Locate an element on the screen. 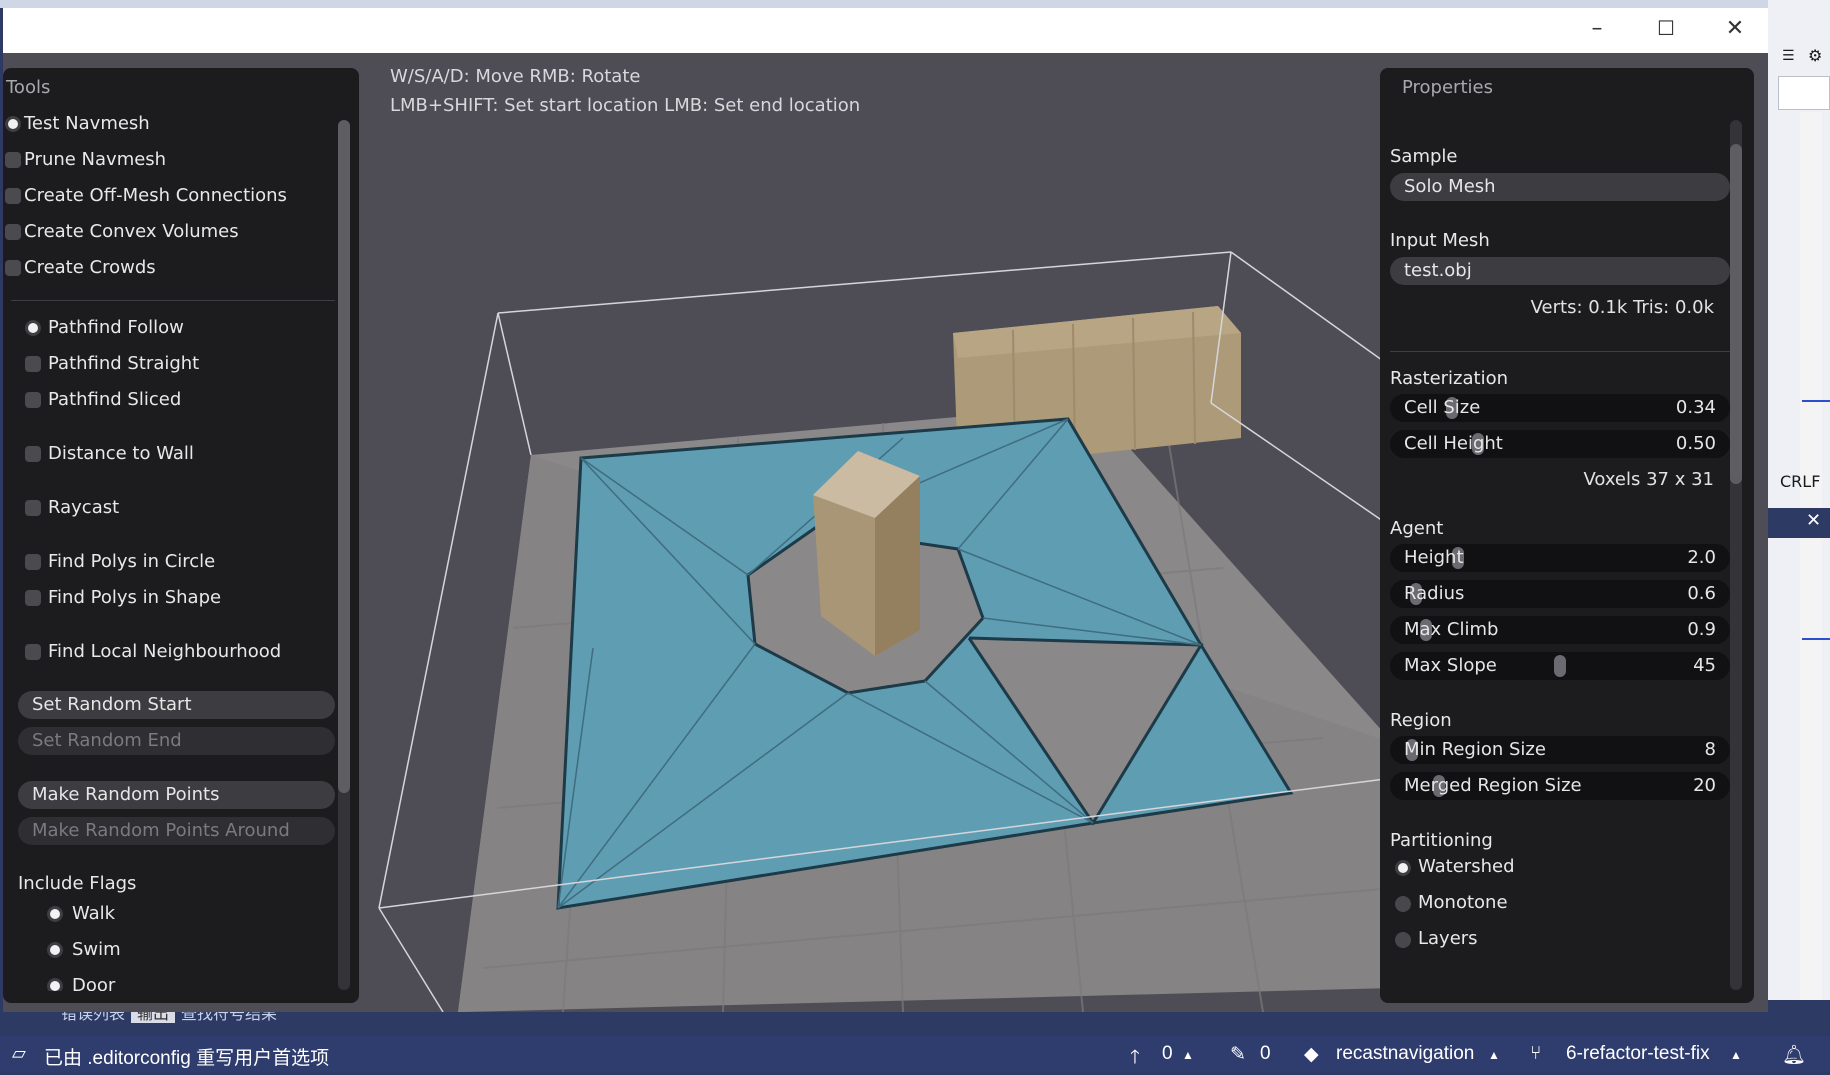 This screenshot has height=1075, width=1830. min-region-size-label: Min Region Size is located at coordinates (1475, 749).